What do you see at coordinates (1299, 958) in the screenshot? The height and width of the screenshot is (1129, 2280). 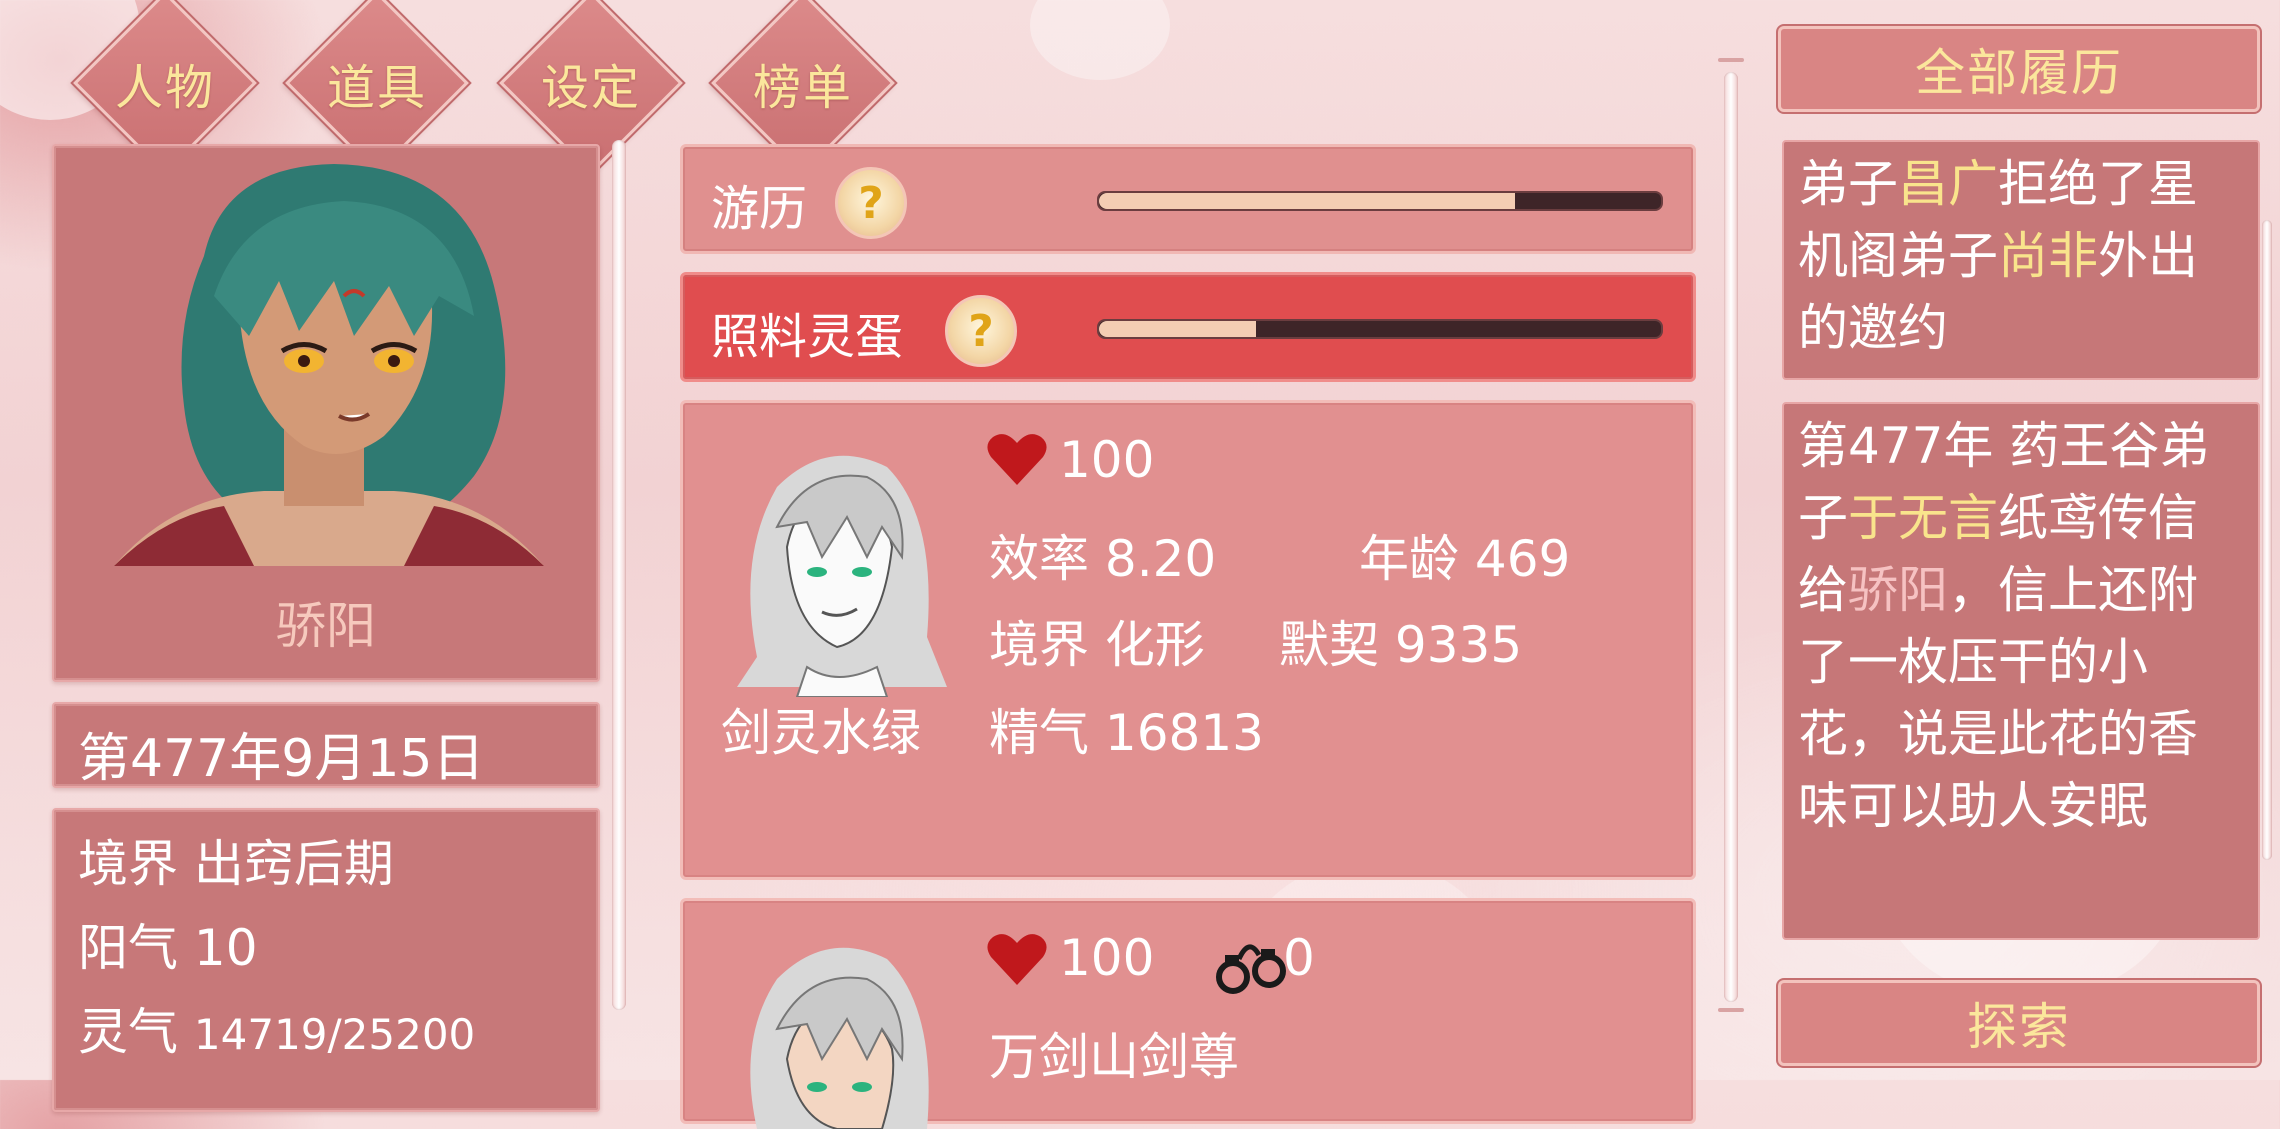 I see `companion-bond: 0` at bounding box center [1299, 958].